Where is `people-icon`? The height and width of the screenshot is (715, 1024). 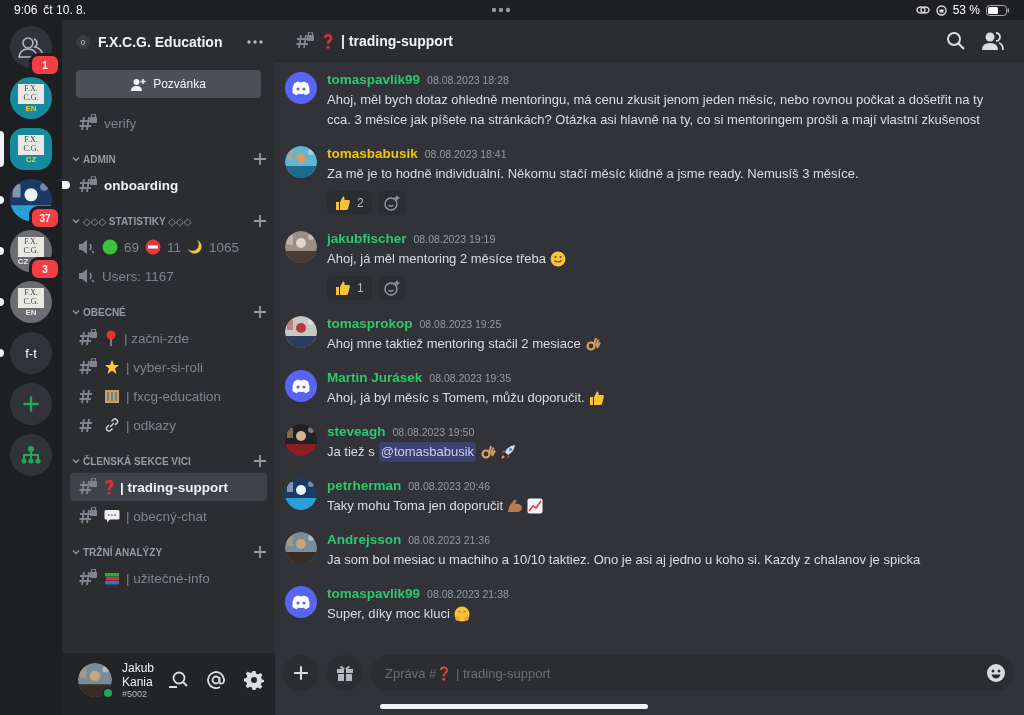 people-icon is located at coordinates (31, 47).